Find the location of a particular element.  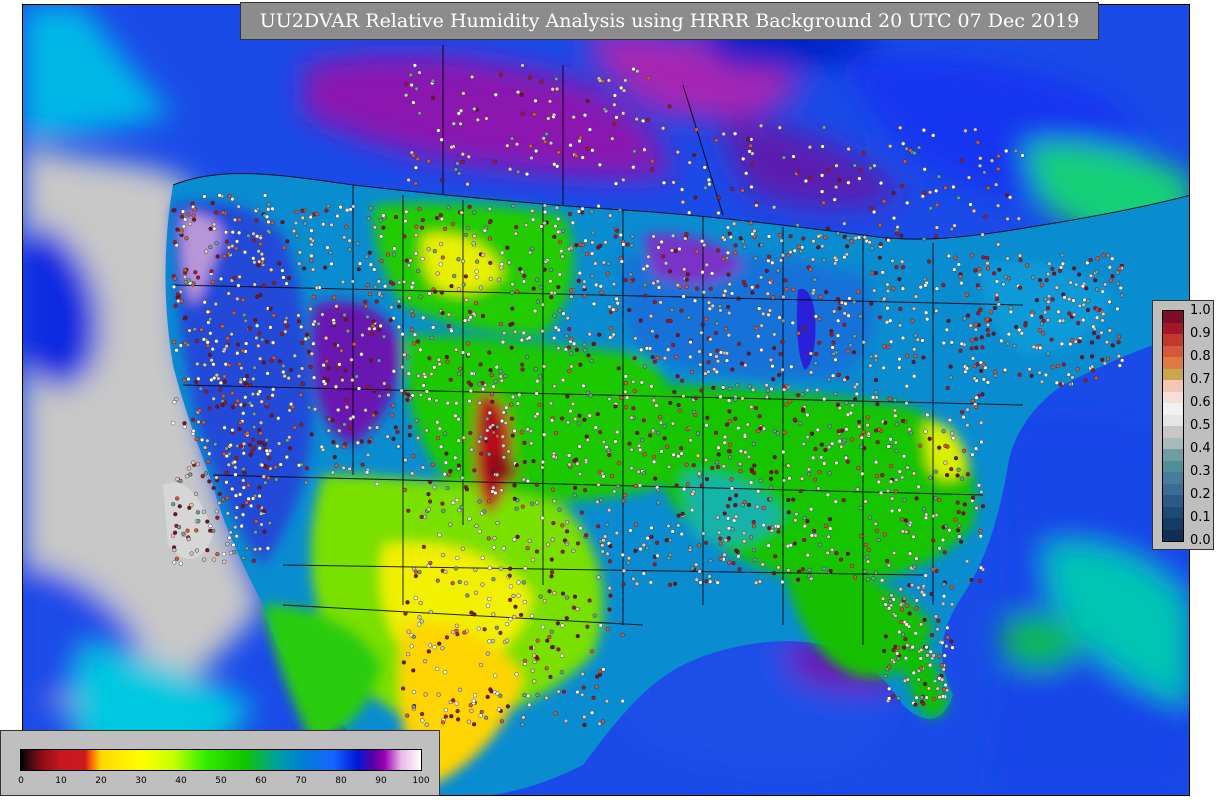

observation-colorbar-segment is located at coordinates (1173, 535).